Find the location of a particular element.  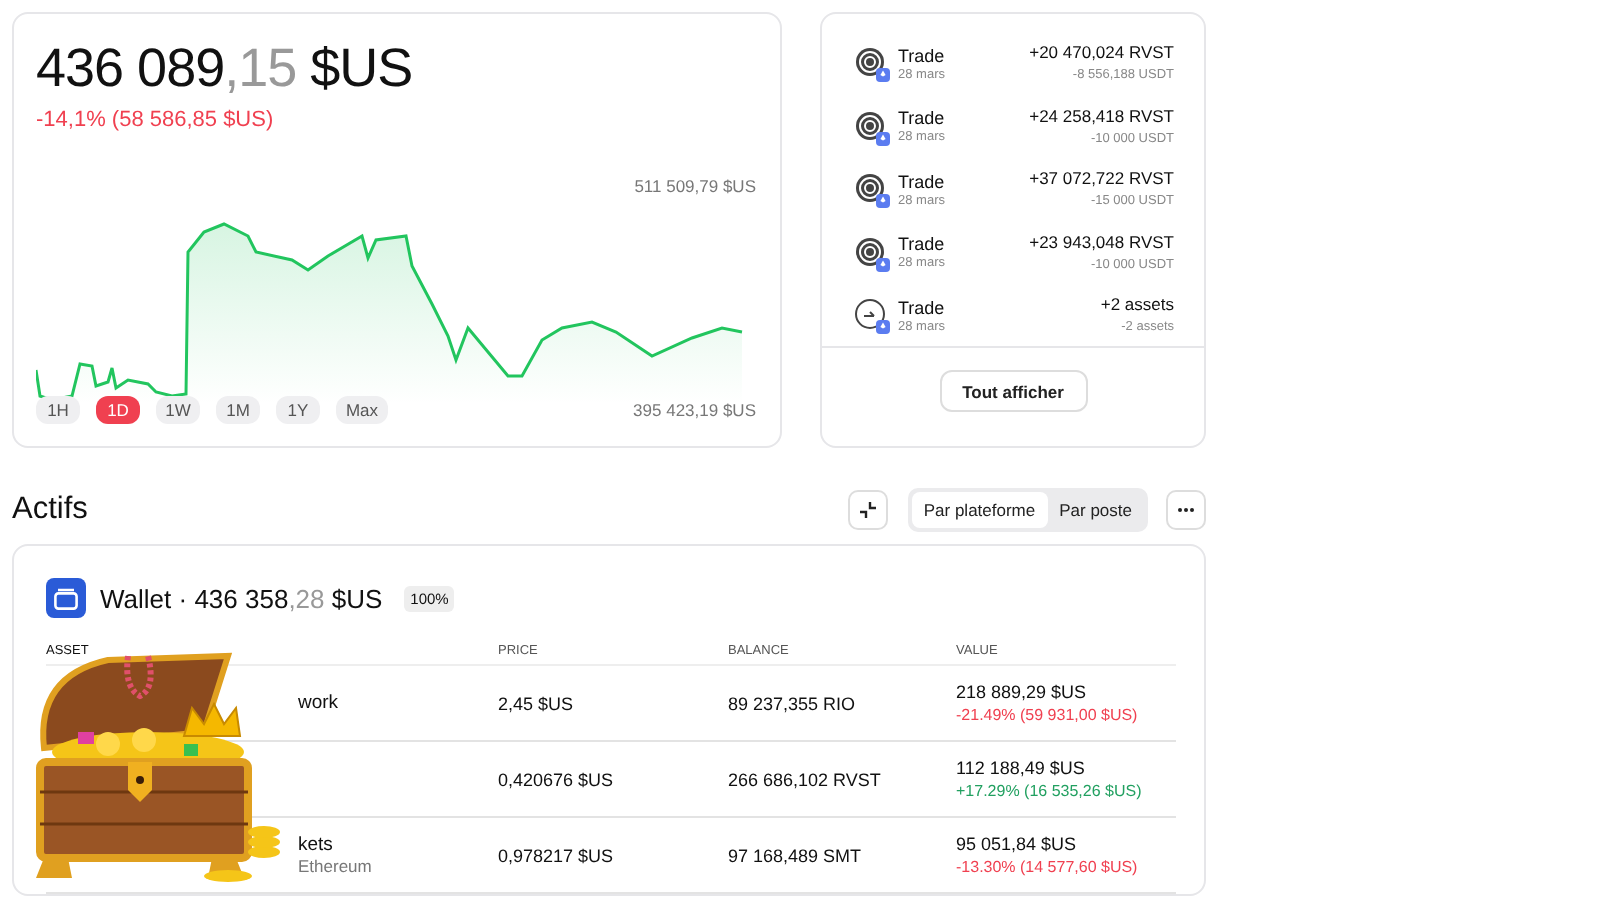

portfolio-balance: 436 089,15 $US is located at coordinates (224, 68).